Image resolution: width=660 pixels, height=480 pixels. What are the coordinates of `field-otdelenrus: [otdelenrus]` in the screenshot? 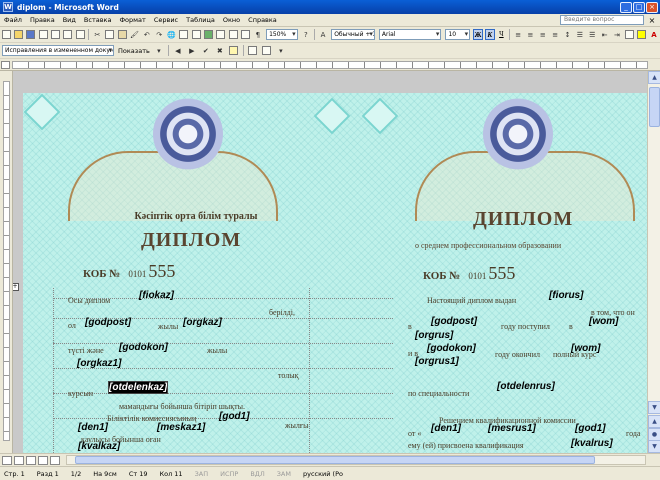 It's located at (526, 386).